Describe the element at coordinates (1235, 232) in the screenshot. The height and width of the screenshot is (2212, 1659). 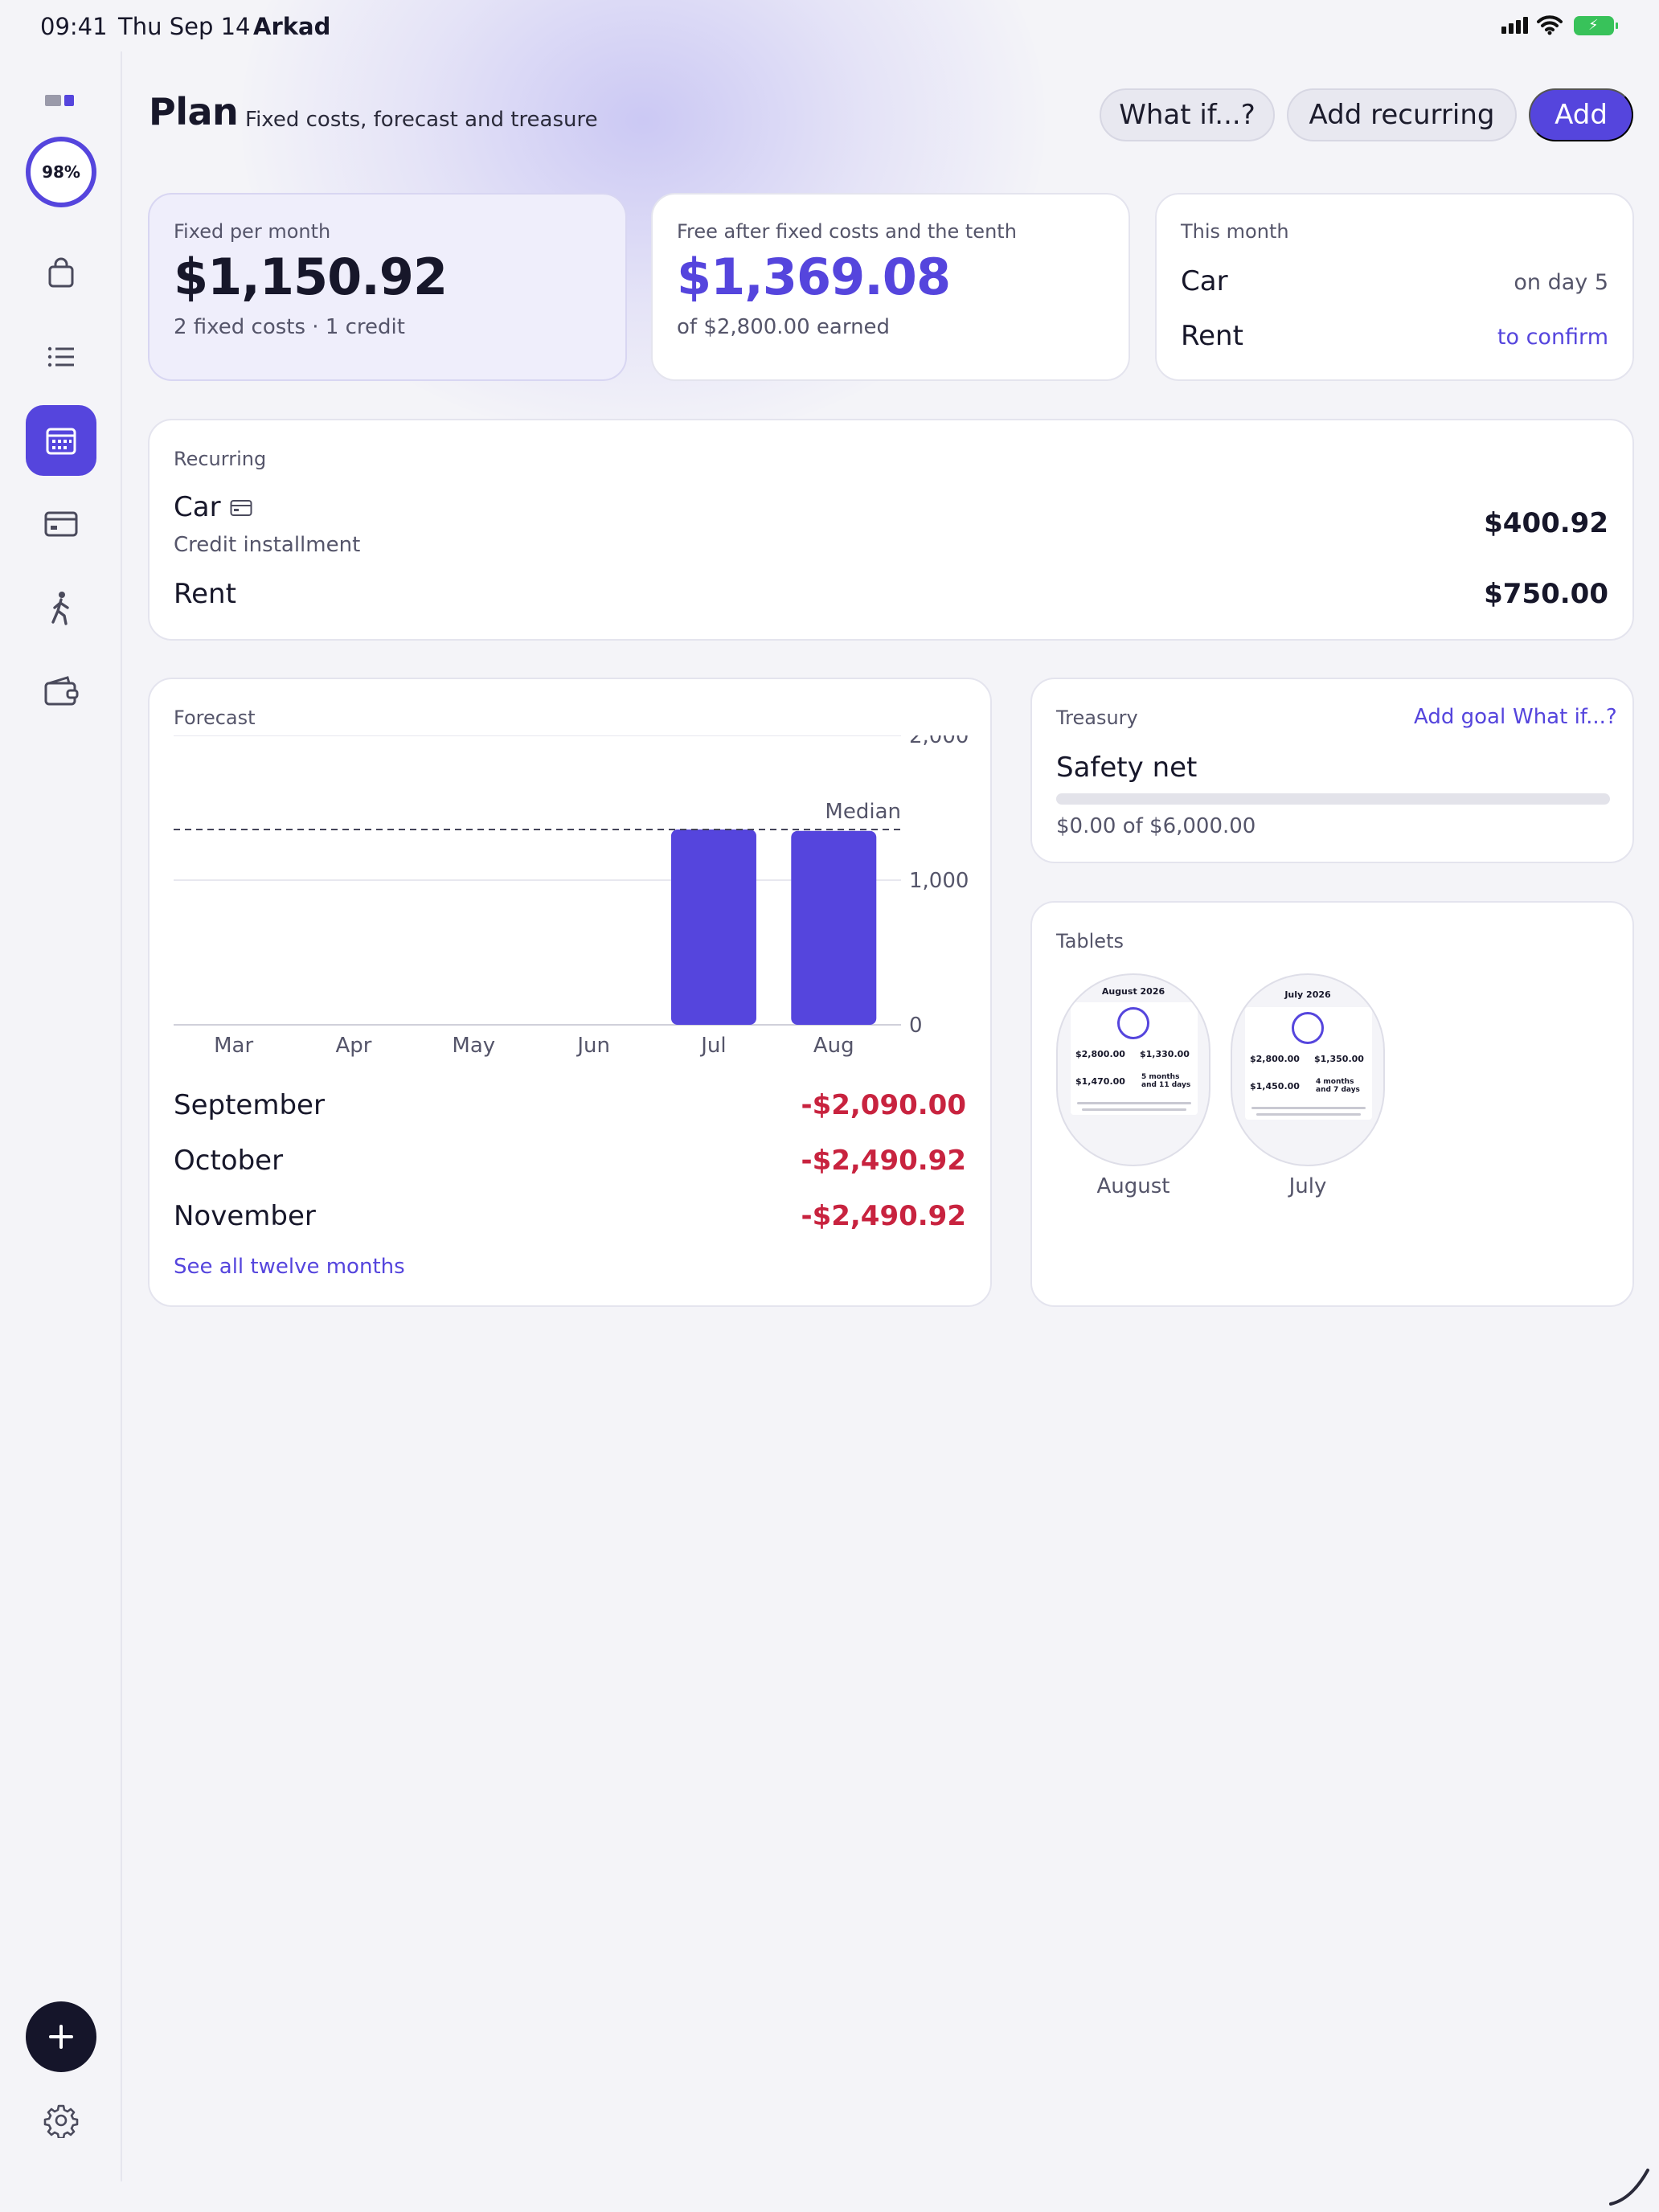
I see `this-month-label: This month` at that location.